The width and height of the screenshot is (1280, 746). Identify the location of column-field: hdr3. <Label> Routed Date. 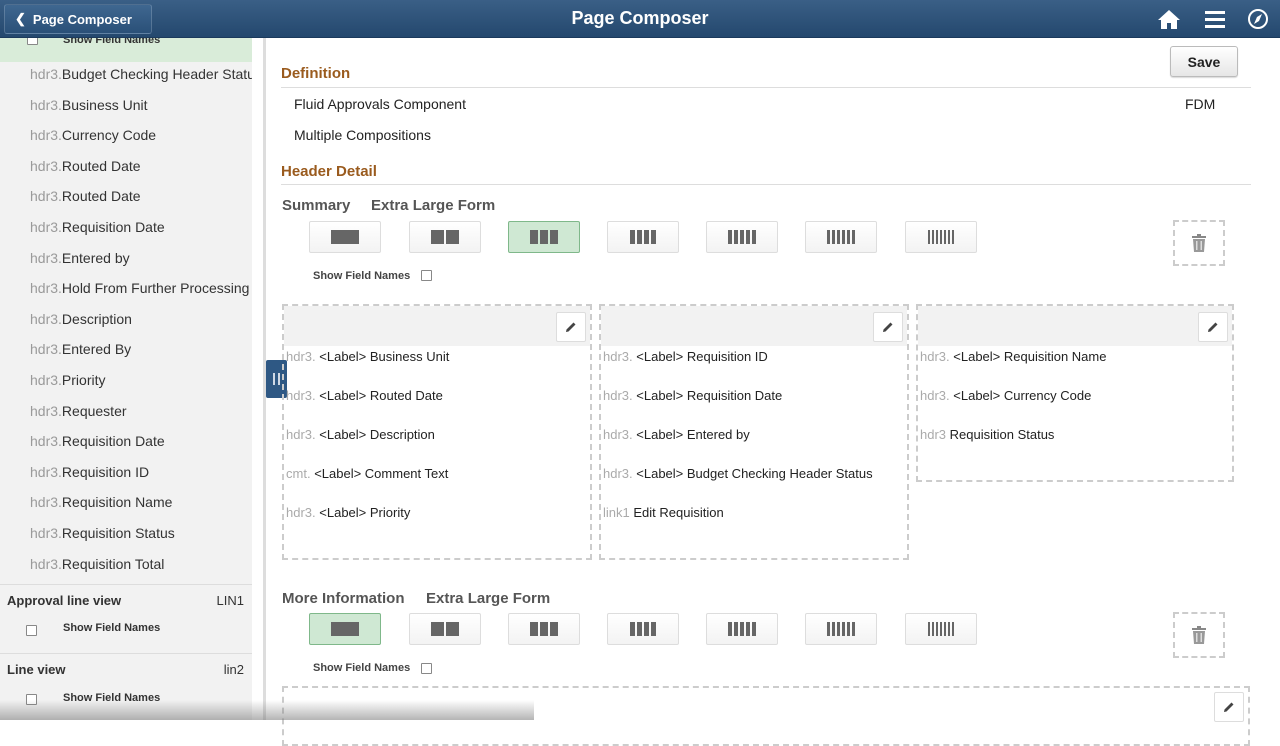
(364, 395).